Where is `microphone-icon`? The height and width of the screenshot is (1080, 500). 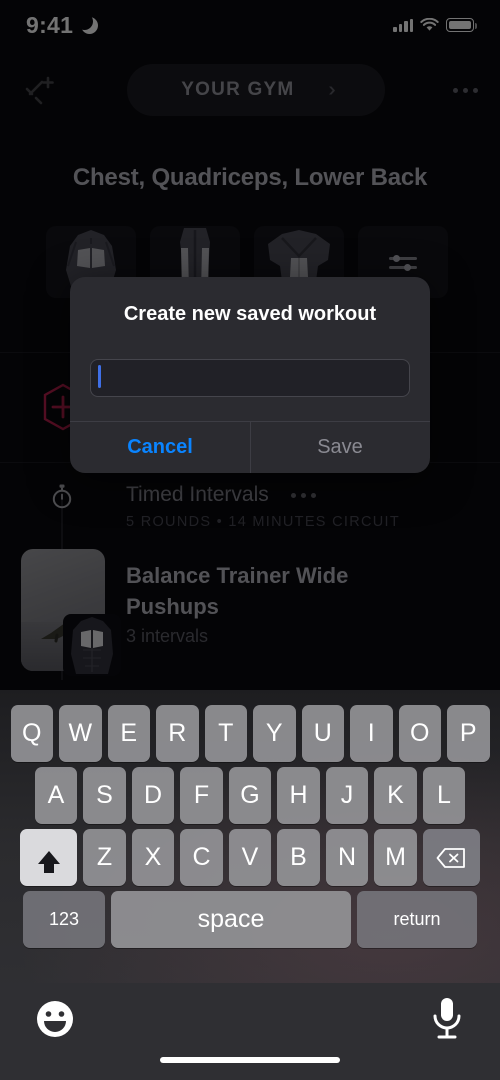
microphone-icon is located at coordinates (447, 1019).